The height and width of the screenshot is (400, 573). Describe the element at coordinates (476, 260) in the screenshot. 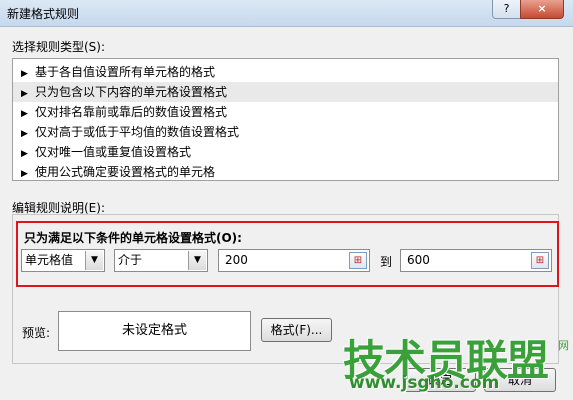

I see `max-value-input: 600 ⊞` at that location.